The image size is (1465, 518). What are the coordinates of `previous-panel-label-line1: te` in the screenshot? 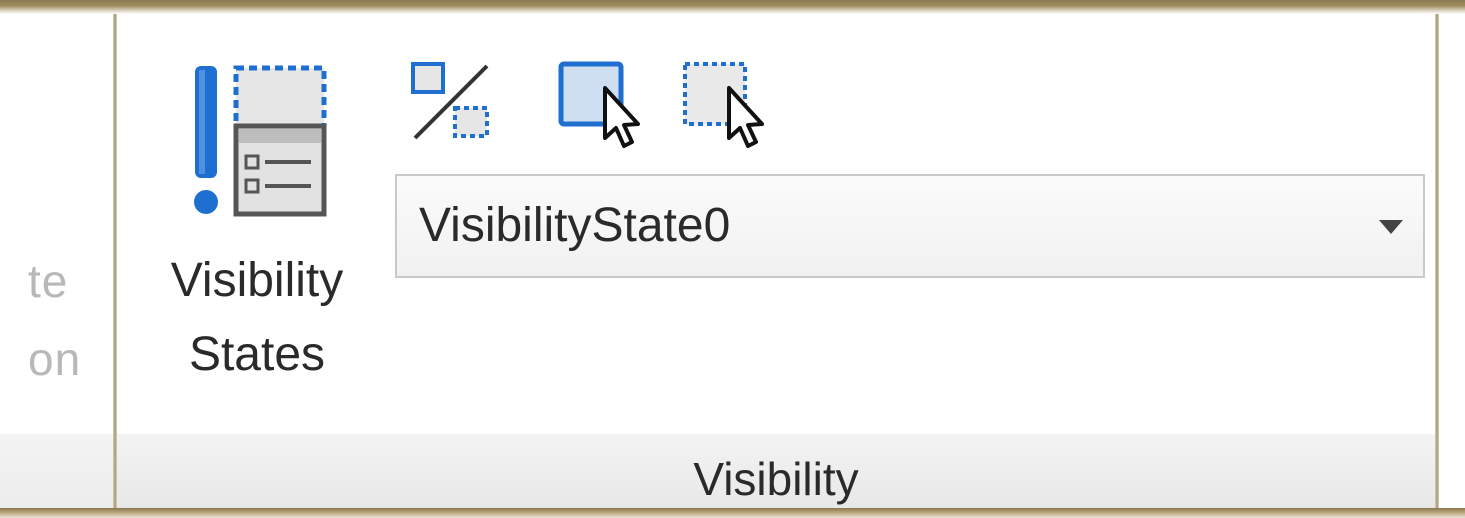 It's located at (48, 281).